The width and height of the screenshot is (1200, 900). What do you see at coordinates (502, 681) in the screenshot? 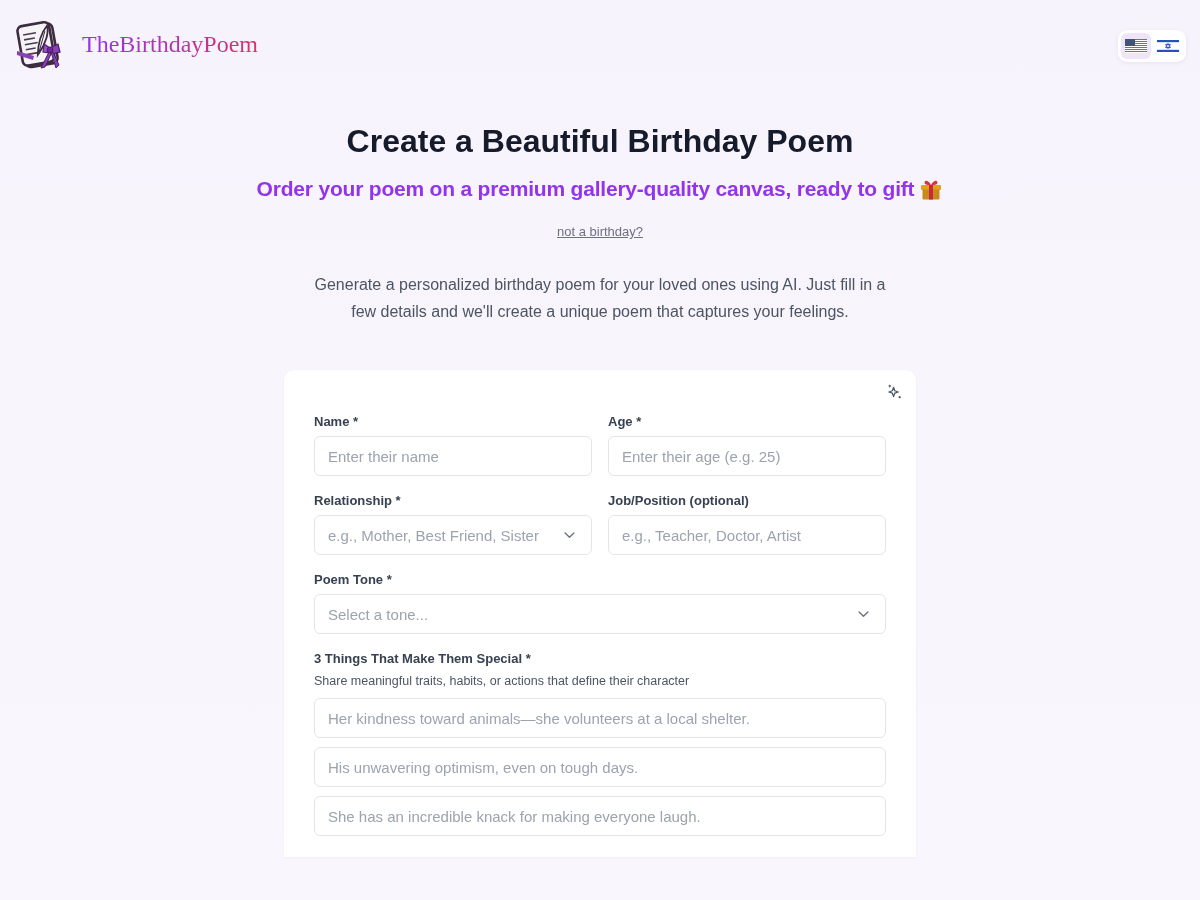
I see `field-hint: Share meaningful traits, habits, or actions that define their character` at bounding box center [502, 681].